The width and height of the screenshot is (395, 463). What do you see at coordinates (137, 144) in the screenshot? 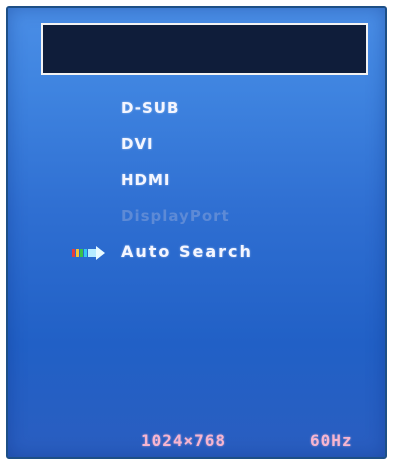
I see `menu-item-dvi: DVI` at bounding box center [137, 144].